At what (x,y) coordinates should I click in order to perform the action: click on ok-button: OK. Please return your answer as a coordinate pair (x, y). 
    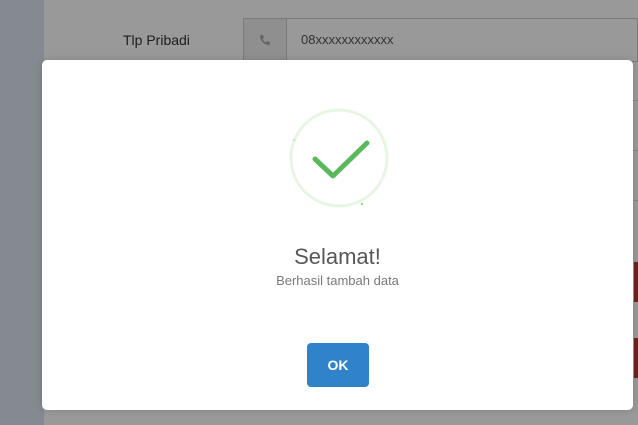
    Looking at the image, I should click on (338, 365).